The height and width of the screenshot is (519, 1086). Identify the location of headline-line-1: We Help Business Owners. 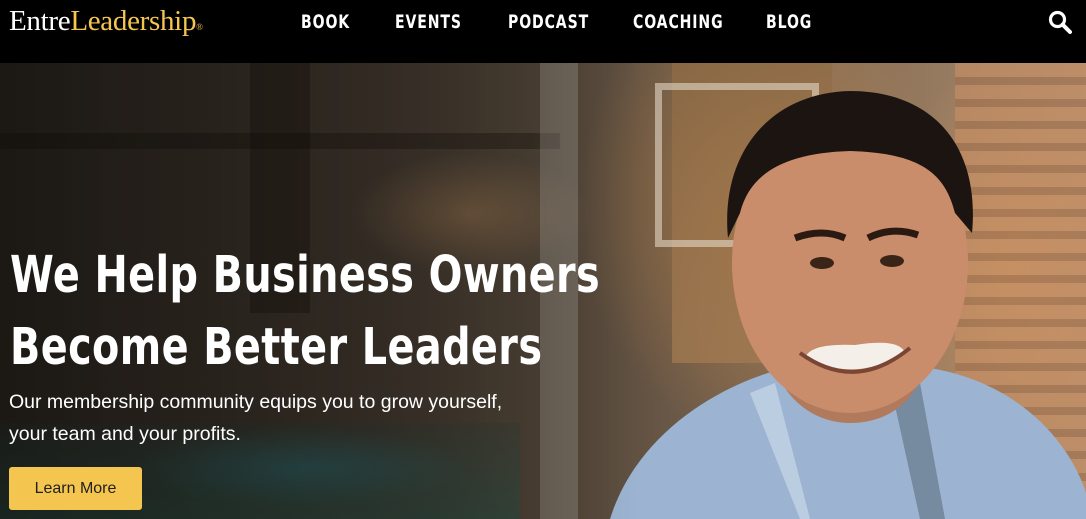
(305, 275).